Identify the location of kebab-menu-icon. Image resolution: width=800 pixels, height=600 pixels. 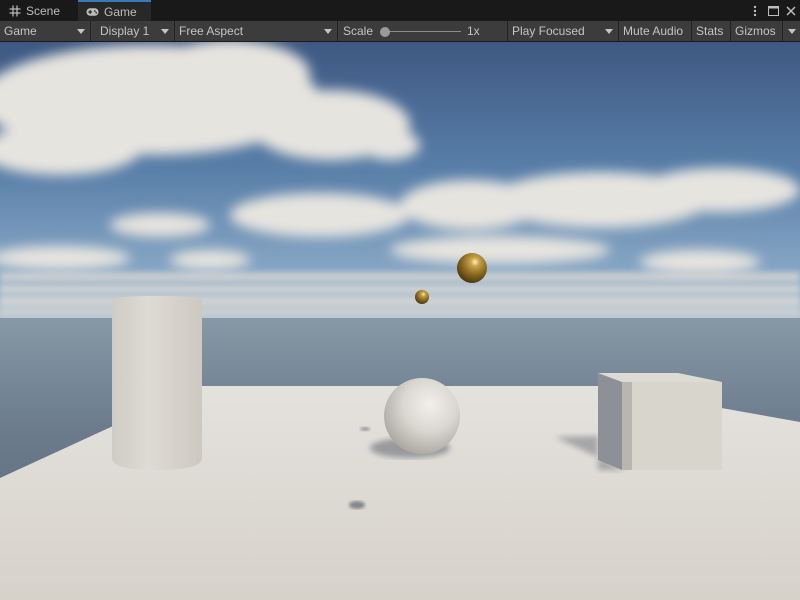
(755, 11).